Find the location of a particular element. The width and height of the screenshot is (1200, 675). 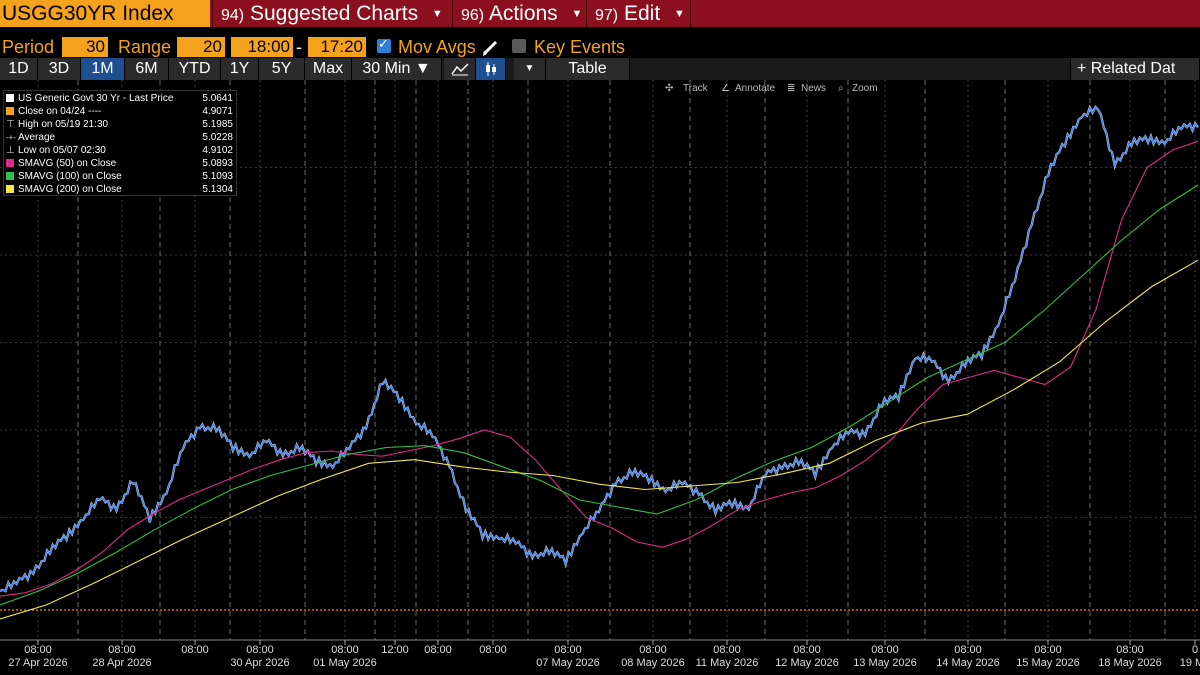

legend-item-sma50: SMAVG (50) on Close 5.0893 is located at coordinates (121, 163).